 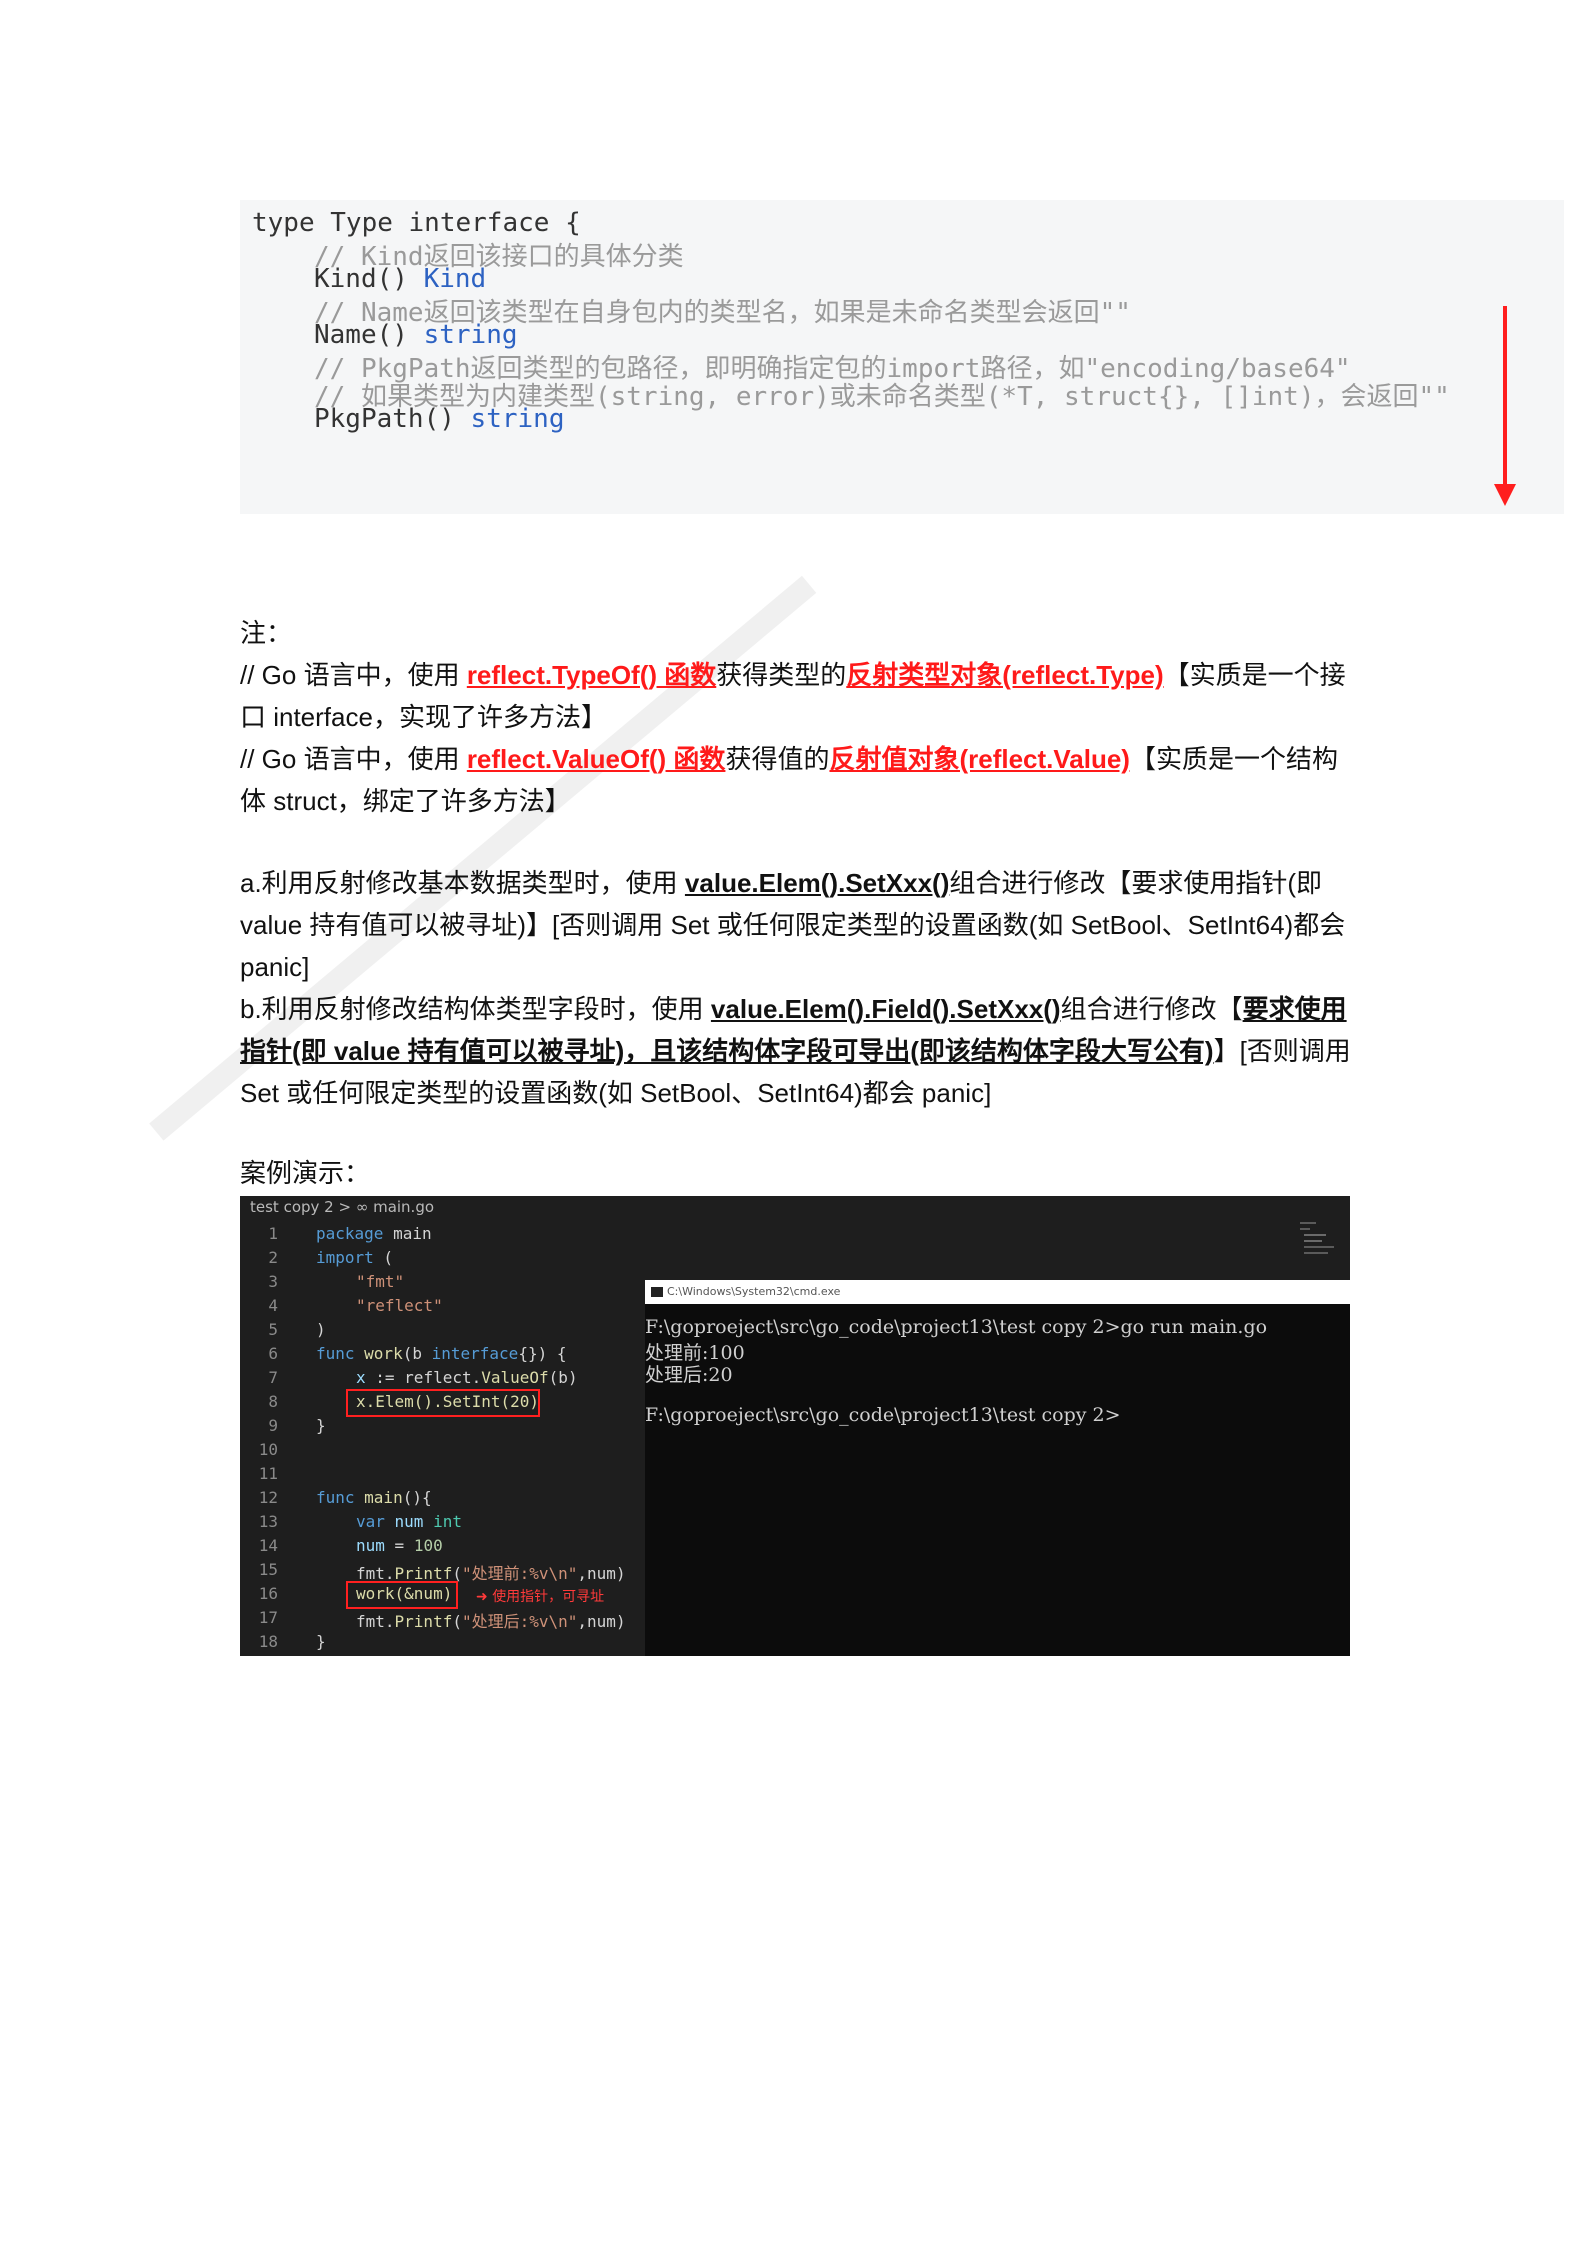 I want to click on code-line-name: Name() string, so click(x=416, y=335).